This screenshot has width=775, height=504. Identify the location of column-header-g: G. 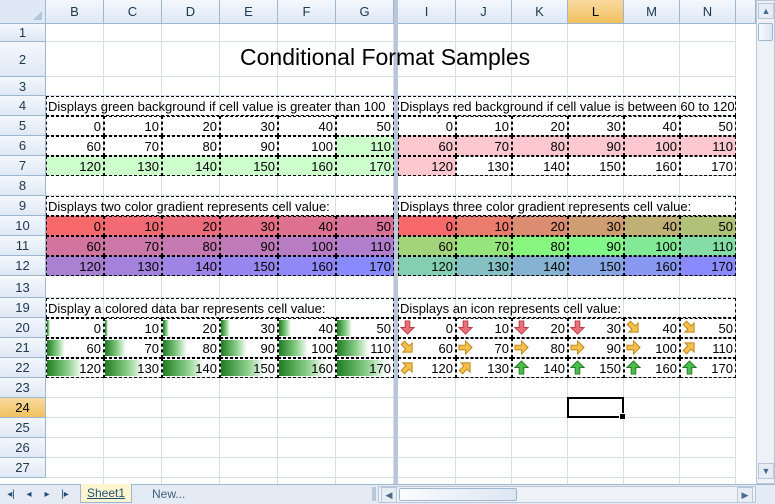
(365, 12).